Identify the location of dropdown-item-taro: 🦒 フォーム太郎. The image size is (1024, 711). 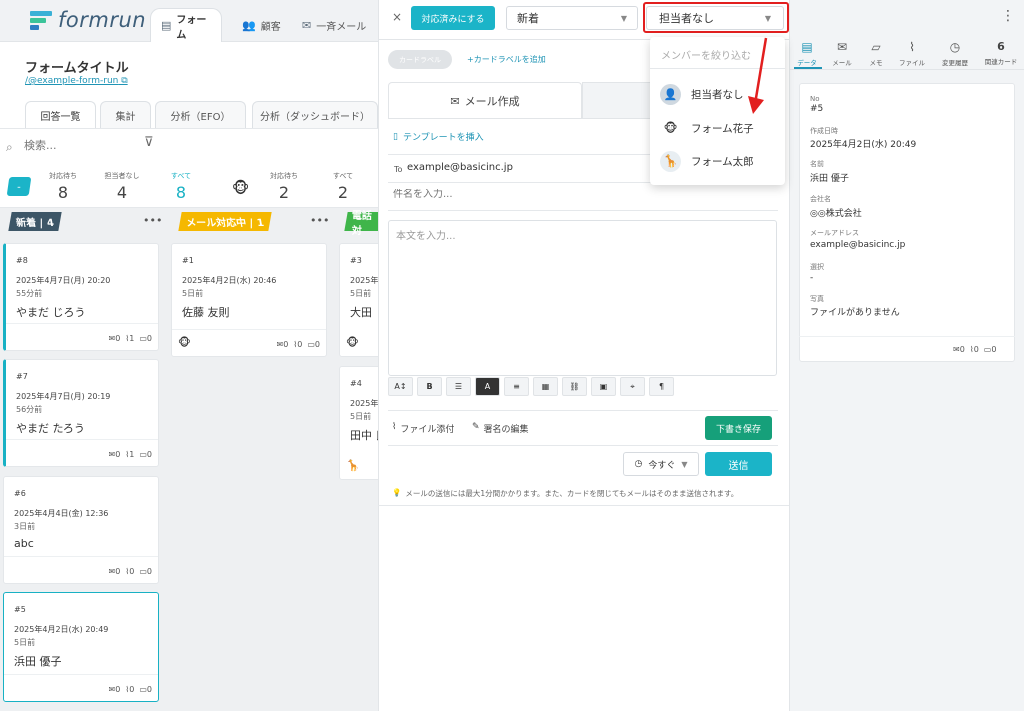
(707, 161).